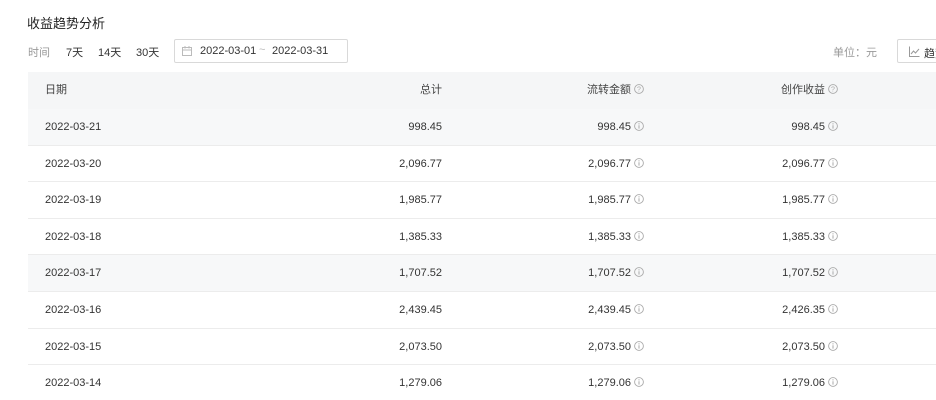  I want to click on cell-date: 2022-03-17, so click(73, 273).